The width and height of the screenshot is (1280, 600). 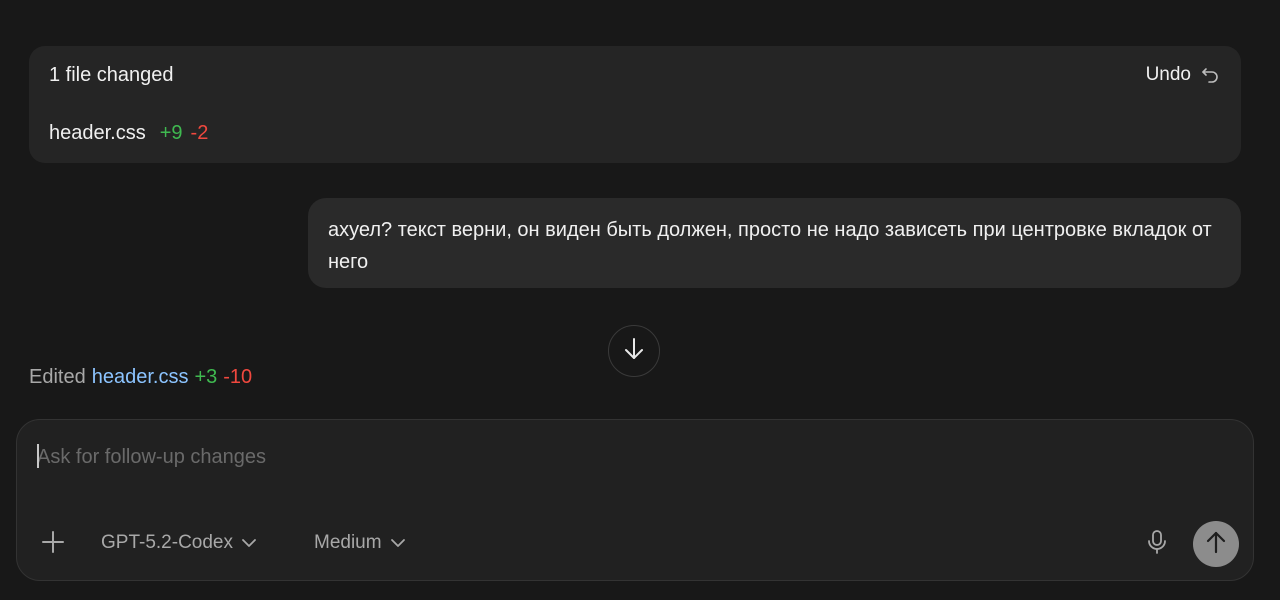 I want to click on microphone-icon, so click(x=1157, y=544).